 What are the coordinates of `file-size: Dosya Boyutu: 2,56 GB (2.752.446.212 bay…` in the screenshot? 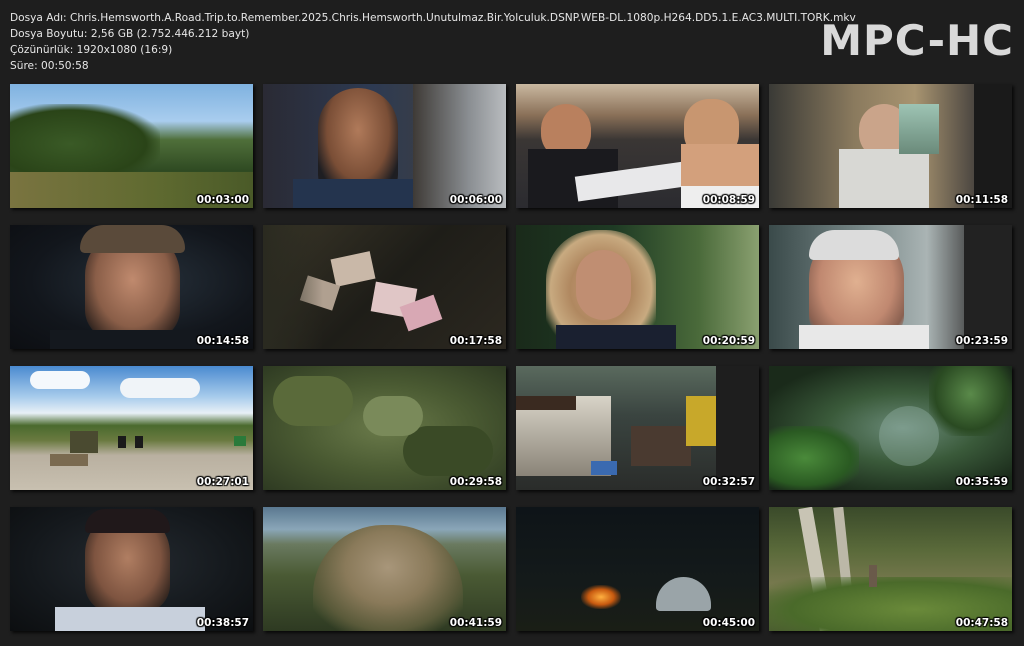 It's located at (130, 34).